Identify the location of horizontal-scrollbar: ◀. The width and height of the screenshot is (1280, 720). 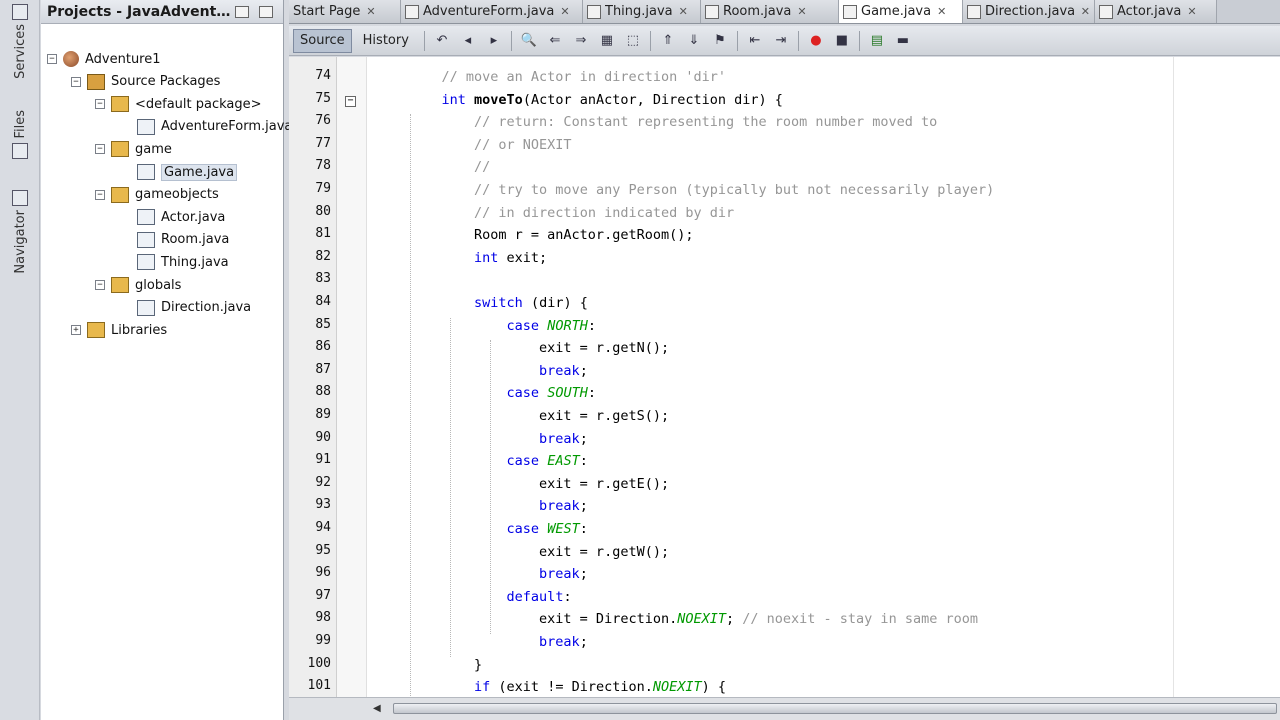
(784, 708).